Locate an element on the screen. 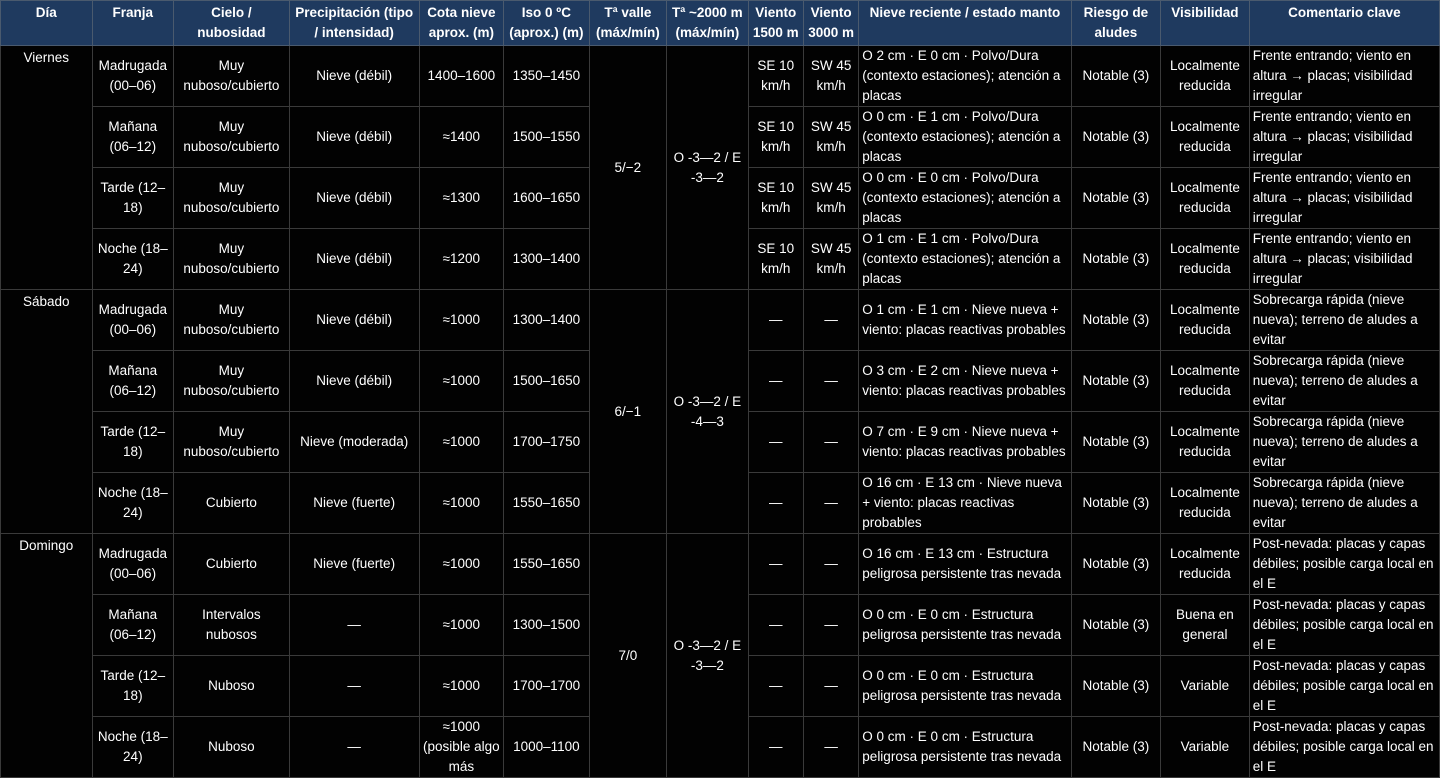 Image resolution: width=1440 pixels, height=778 pixels. cell-franja: Mañana (06–12) is located at coordinates (133, 381).